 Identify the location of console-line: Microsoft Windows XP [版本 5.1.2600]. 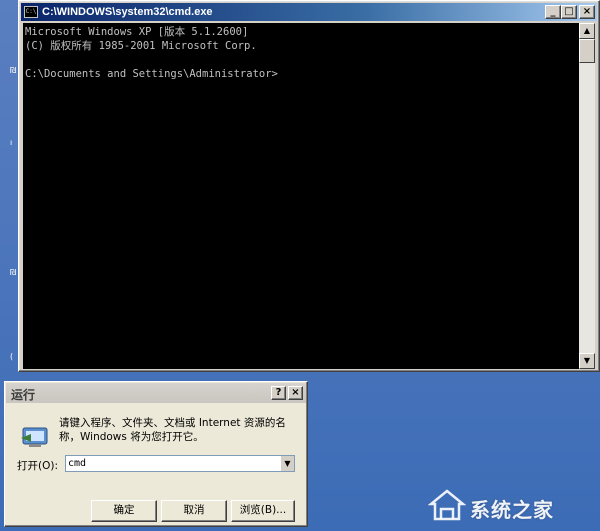
(137, 32).